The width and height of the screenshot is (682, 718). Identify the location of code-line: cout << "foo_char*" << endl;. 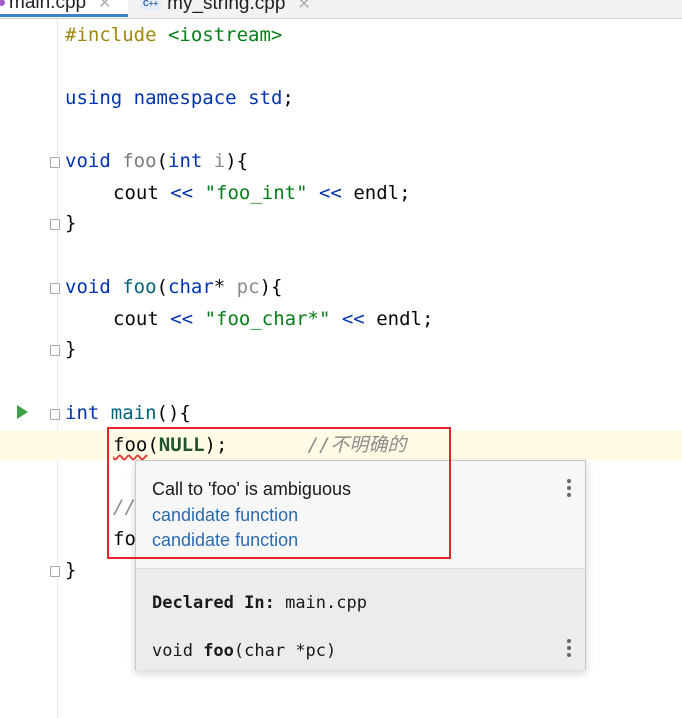
(273, 319).